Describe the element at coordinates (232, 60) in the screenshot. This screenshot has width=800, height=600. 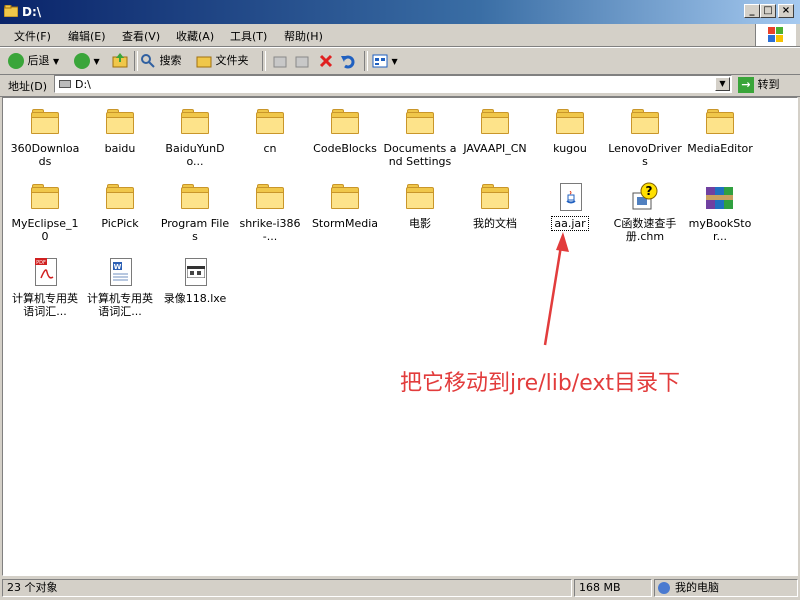
I see `folders-label: 文件夹` at that location.